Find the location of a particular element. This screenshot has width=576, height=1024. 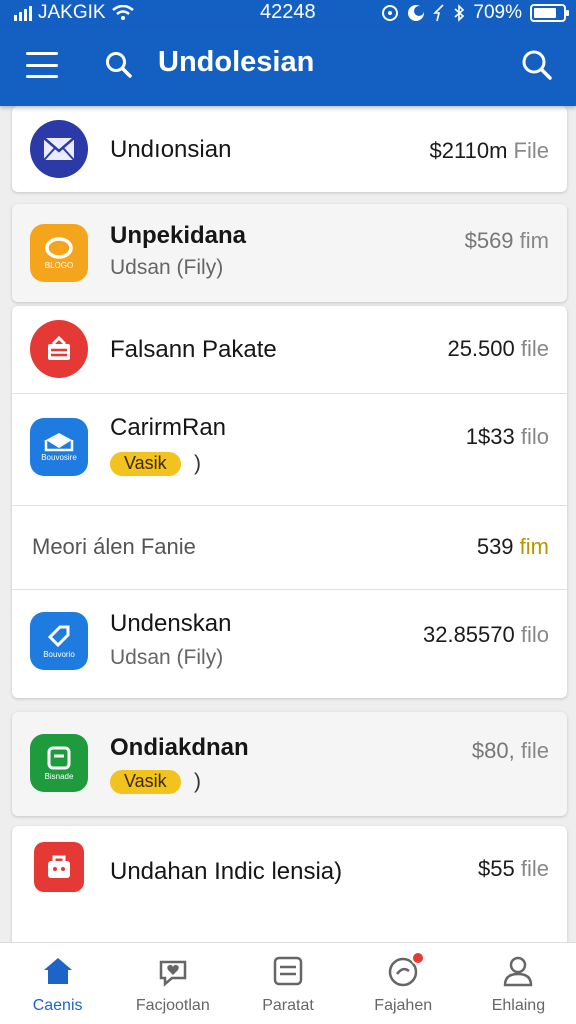

document-icon: Bisnade is located at coordinates (59, 763).